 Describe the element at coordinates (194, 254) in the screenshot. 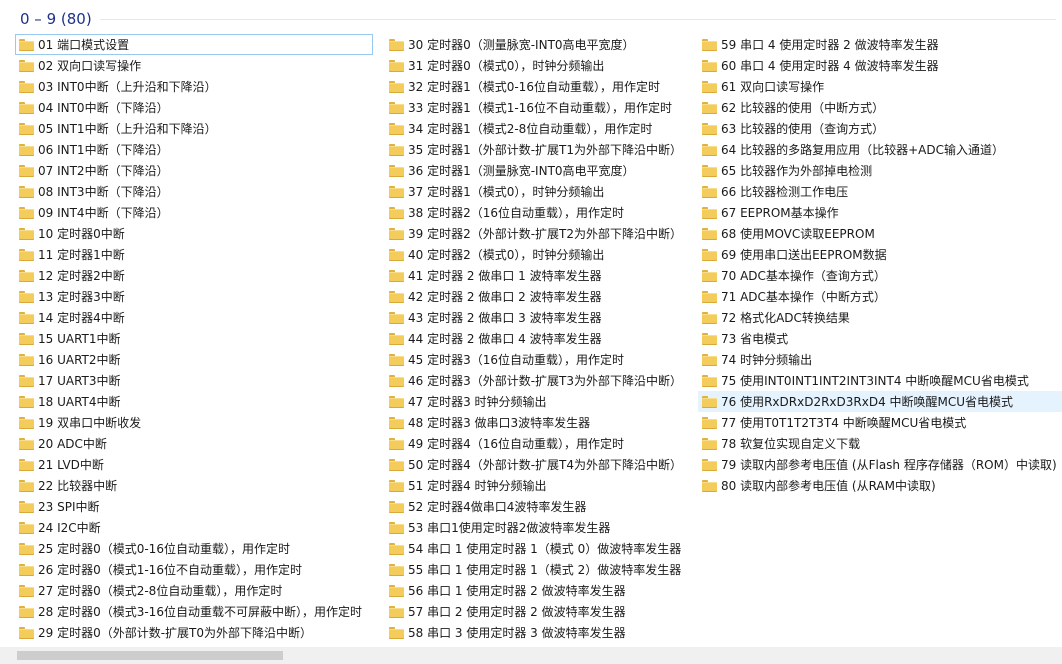

I see `folder-item: 11 定时器1中断` at that location.